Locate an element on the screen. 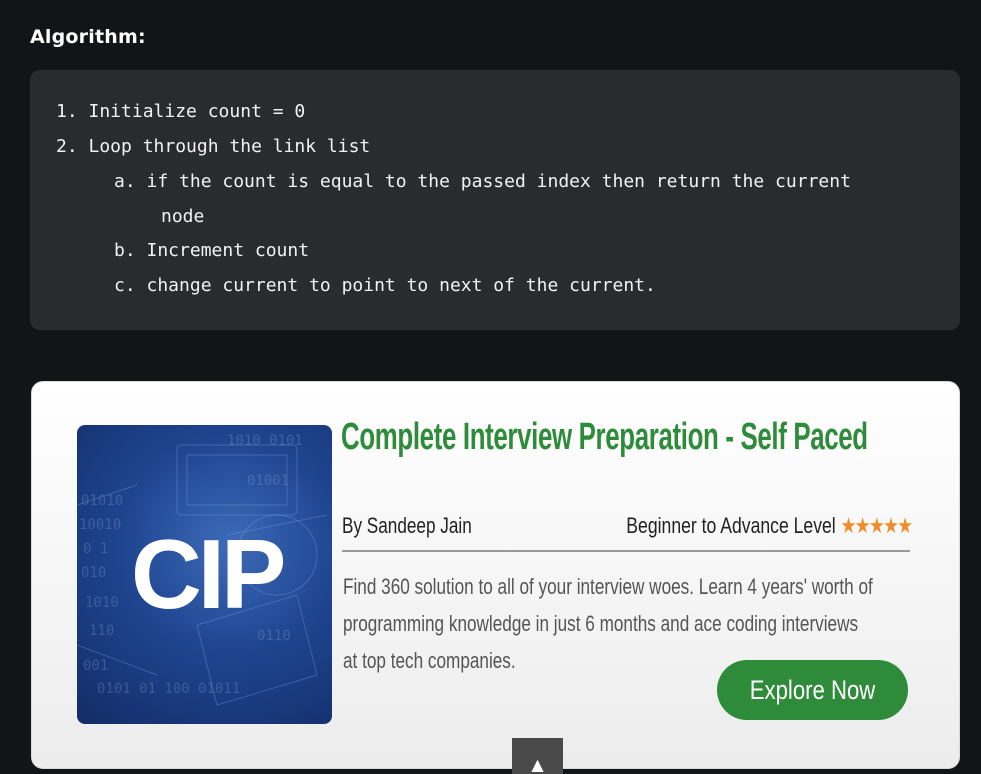 The image size is (981, 774). section-heading: Algorithm: is located at coordinates (88, 37).